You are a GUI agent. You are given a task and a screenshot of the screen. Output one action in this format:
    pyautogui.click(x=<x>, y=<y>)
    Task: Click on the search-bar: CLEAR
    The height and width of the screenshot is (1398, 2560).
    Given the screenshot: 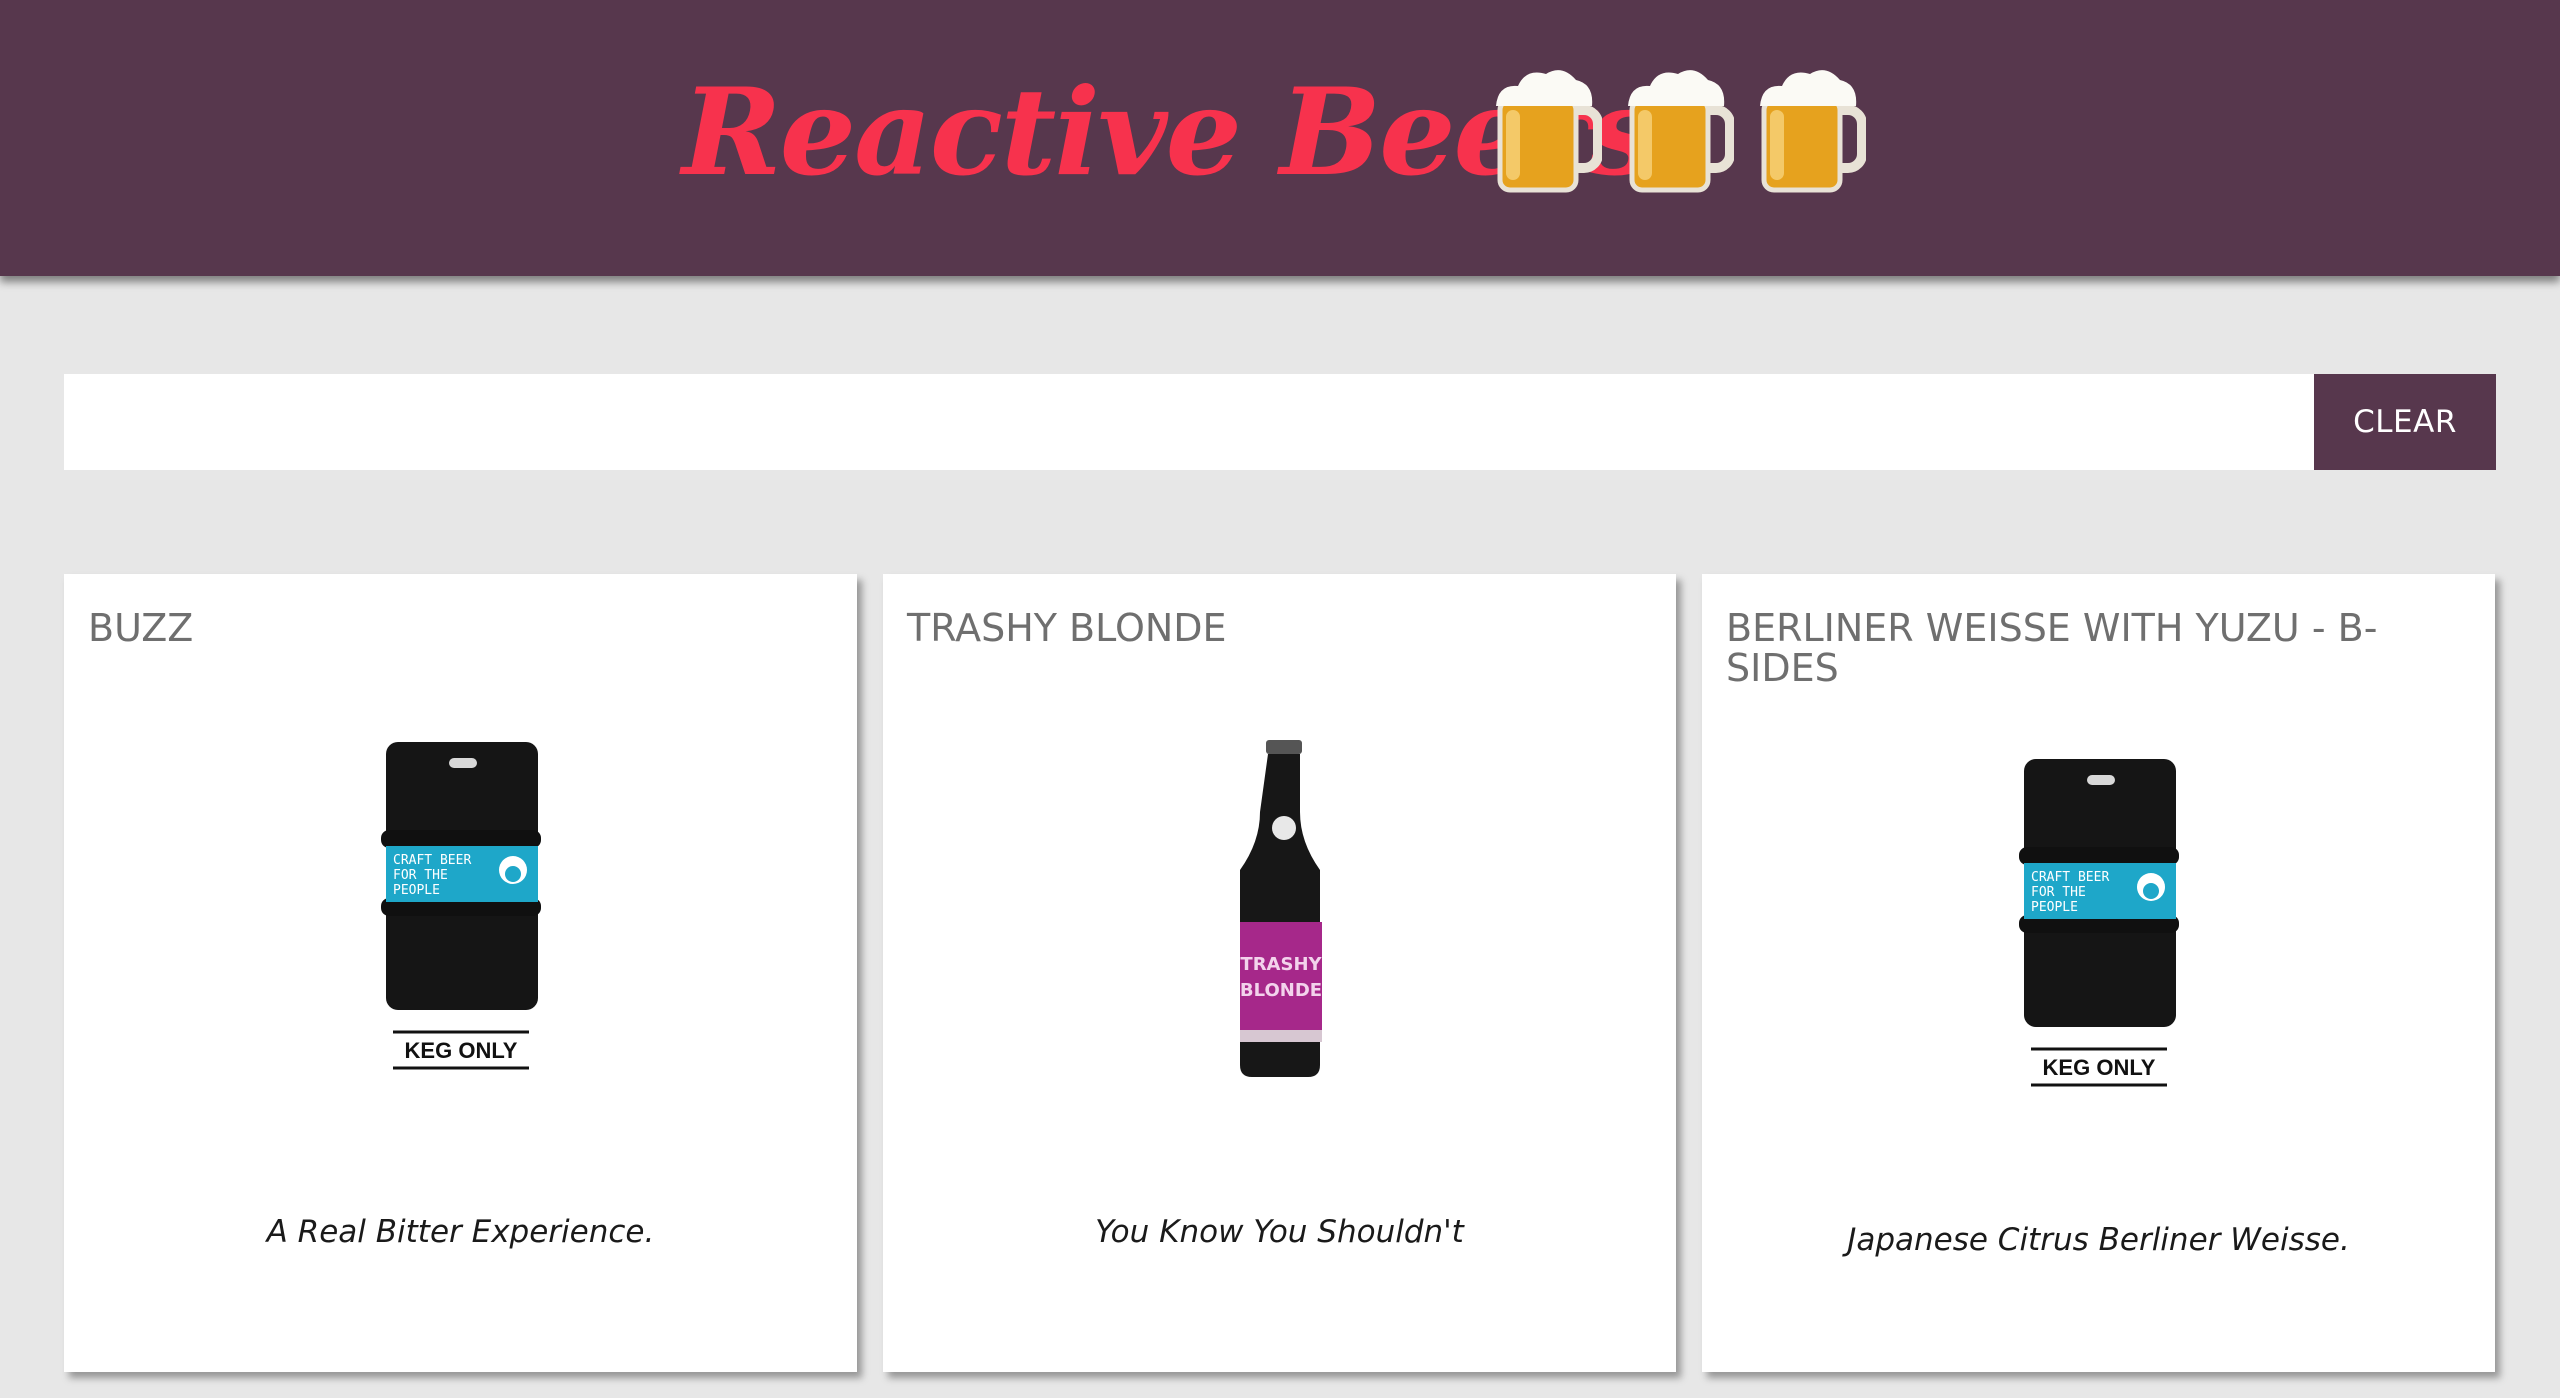 What is the action you would take?
    pyautogui.click(x=1280, y=422)
    